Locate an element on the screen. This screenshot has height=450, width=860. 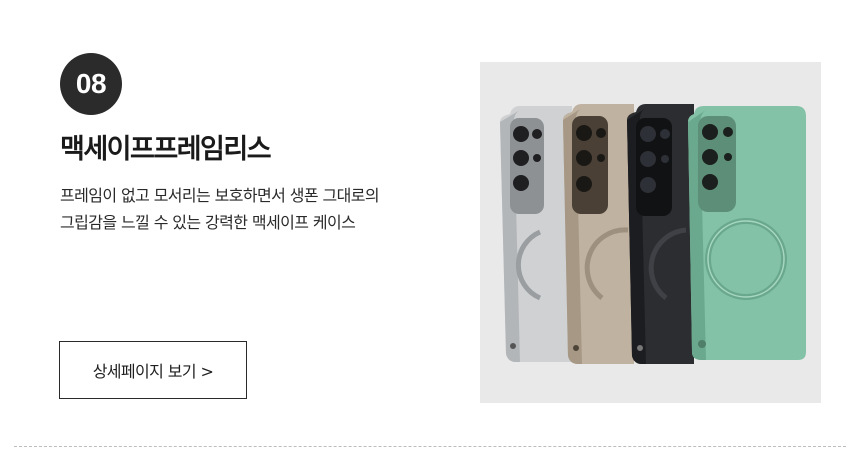
item-number: 08 is located at coordinates (91, 83).